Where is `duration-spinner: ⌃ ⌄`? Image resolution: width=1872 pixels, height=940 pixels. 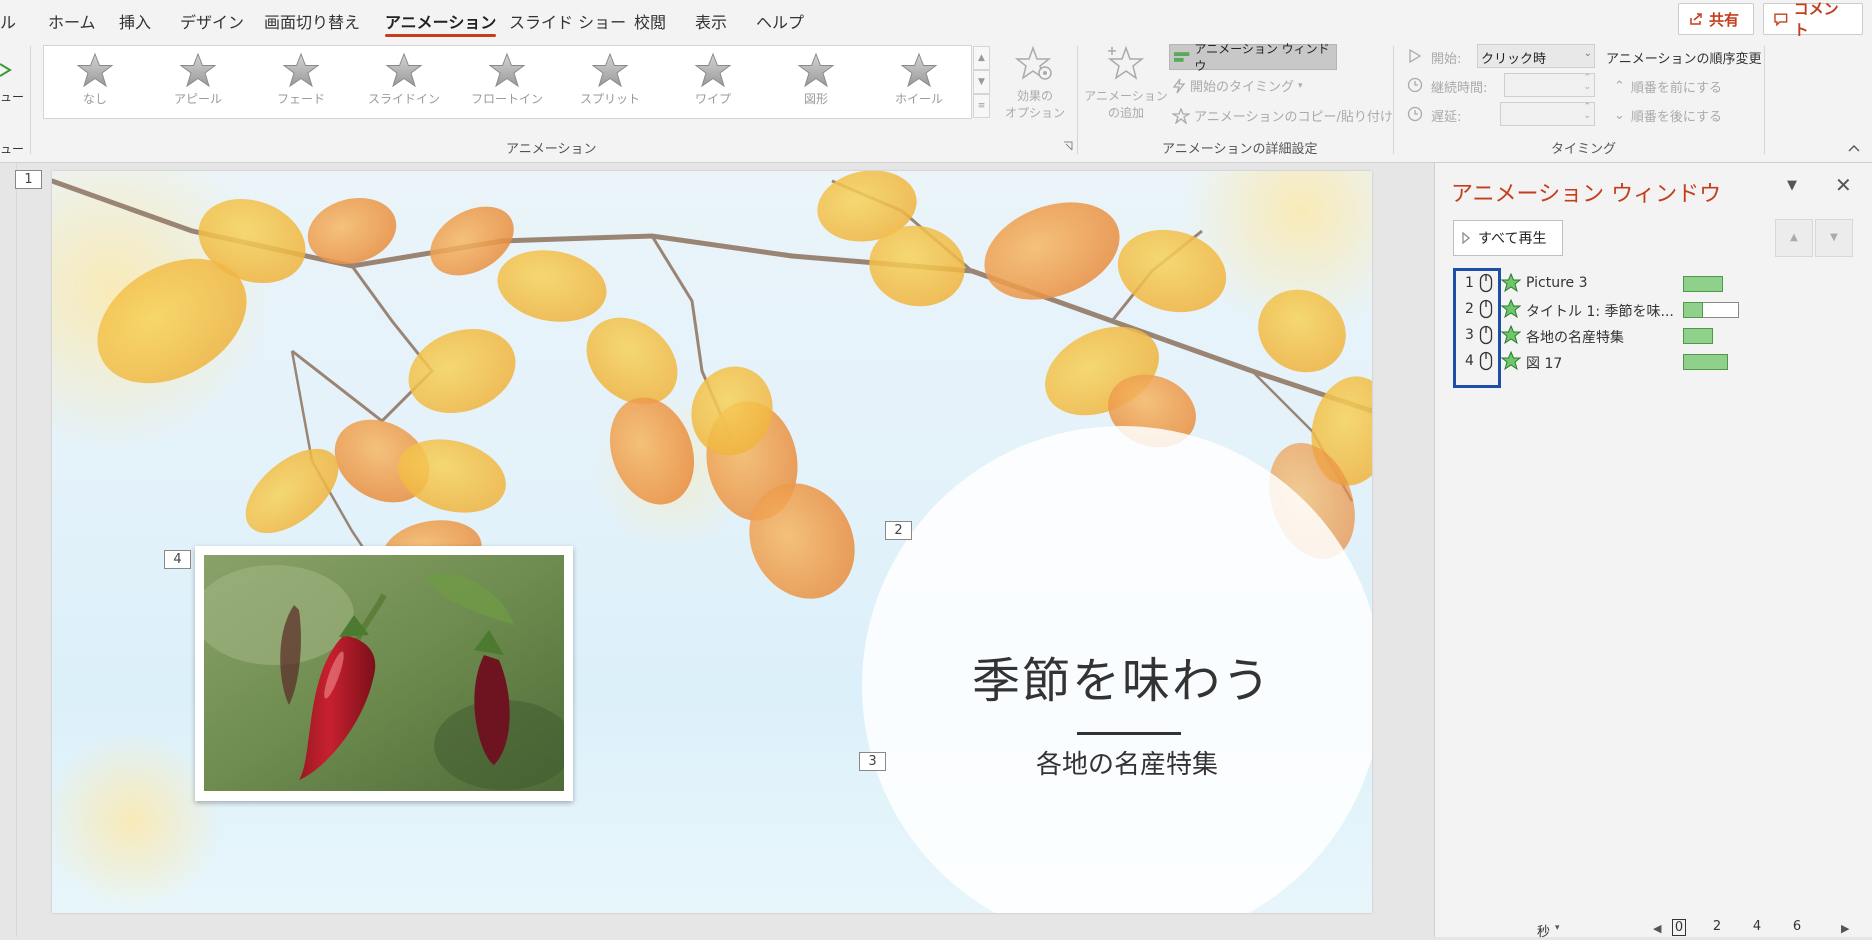
duration-spinner: ⌃ ⌄ is located at coordinates (1549, 85).